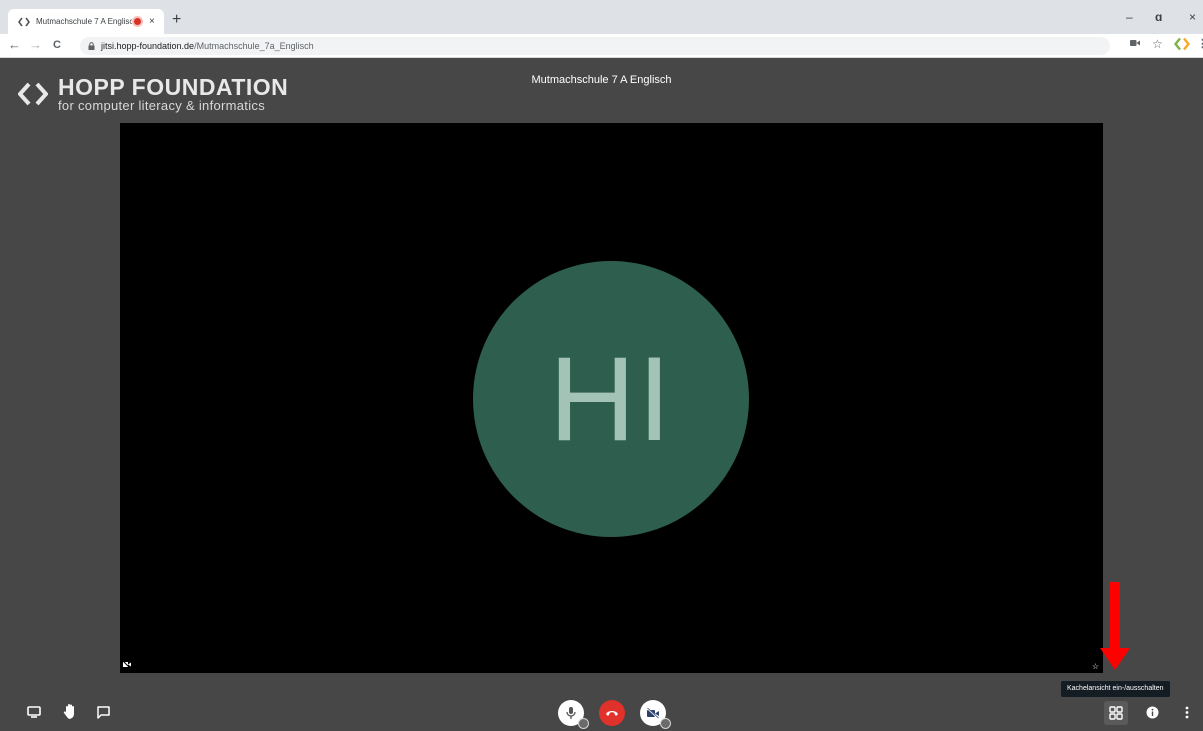  Describe the element at coordinates (601, 80) in the screenshot. I see `meeting-title: Mutmachschule 7 A Englisch` at that location.